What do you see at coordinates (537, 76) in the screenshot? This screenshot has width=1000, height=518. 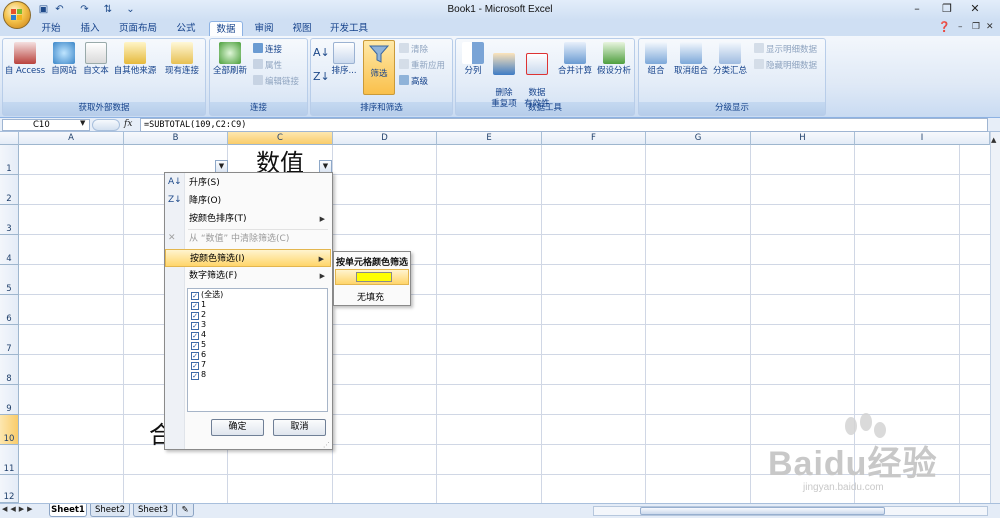 I see `data-validation-button: 数据 有效性` at bounding box center [537, 76].